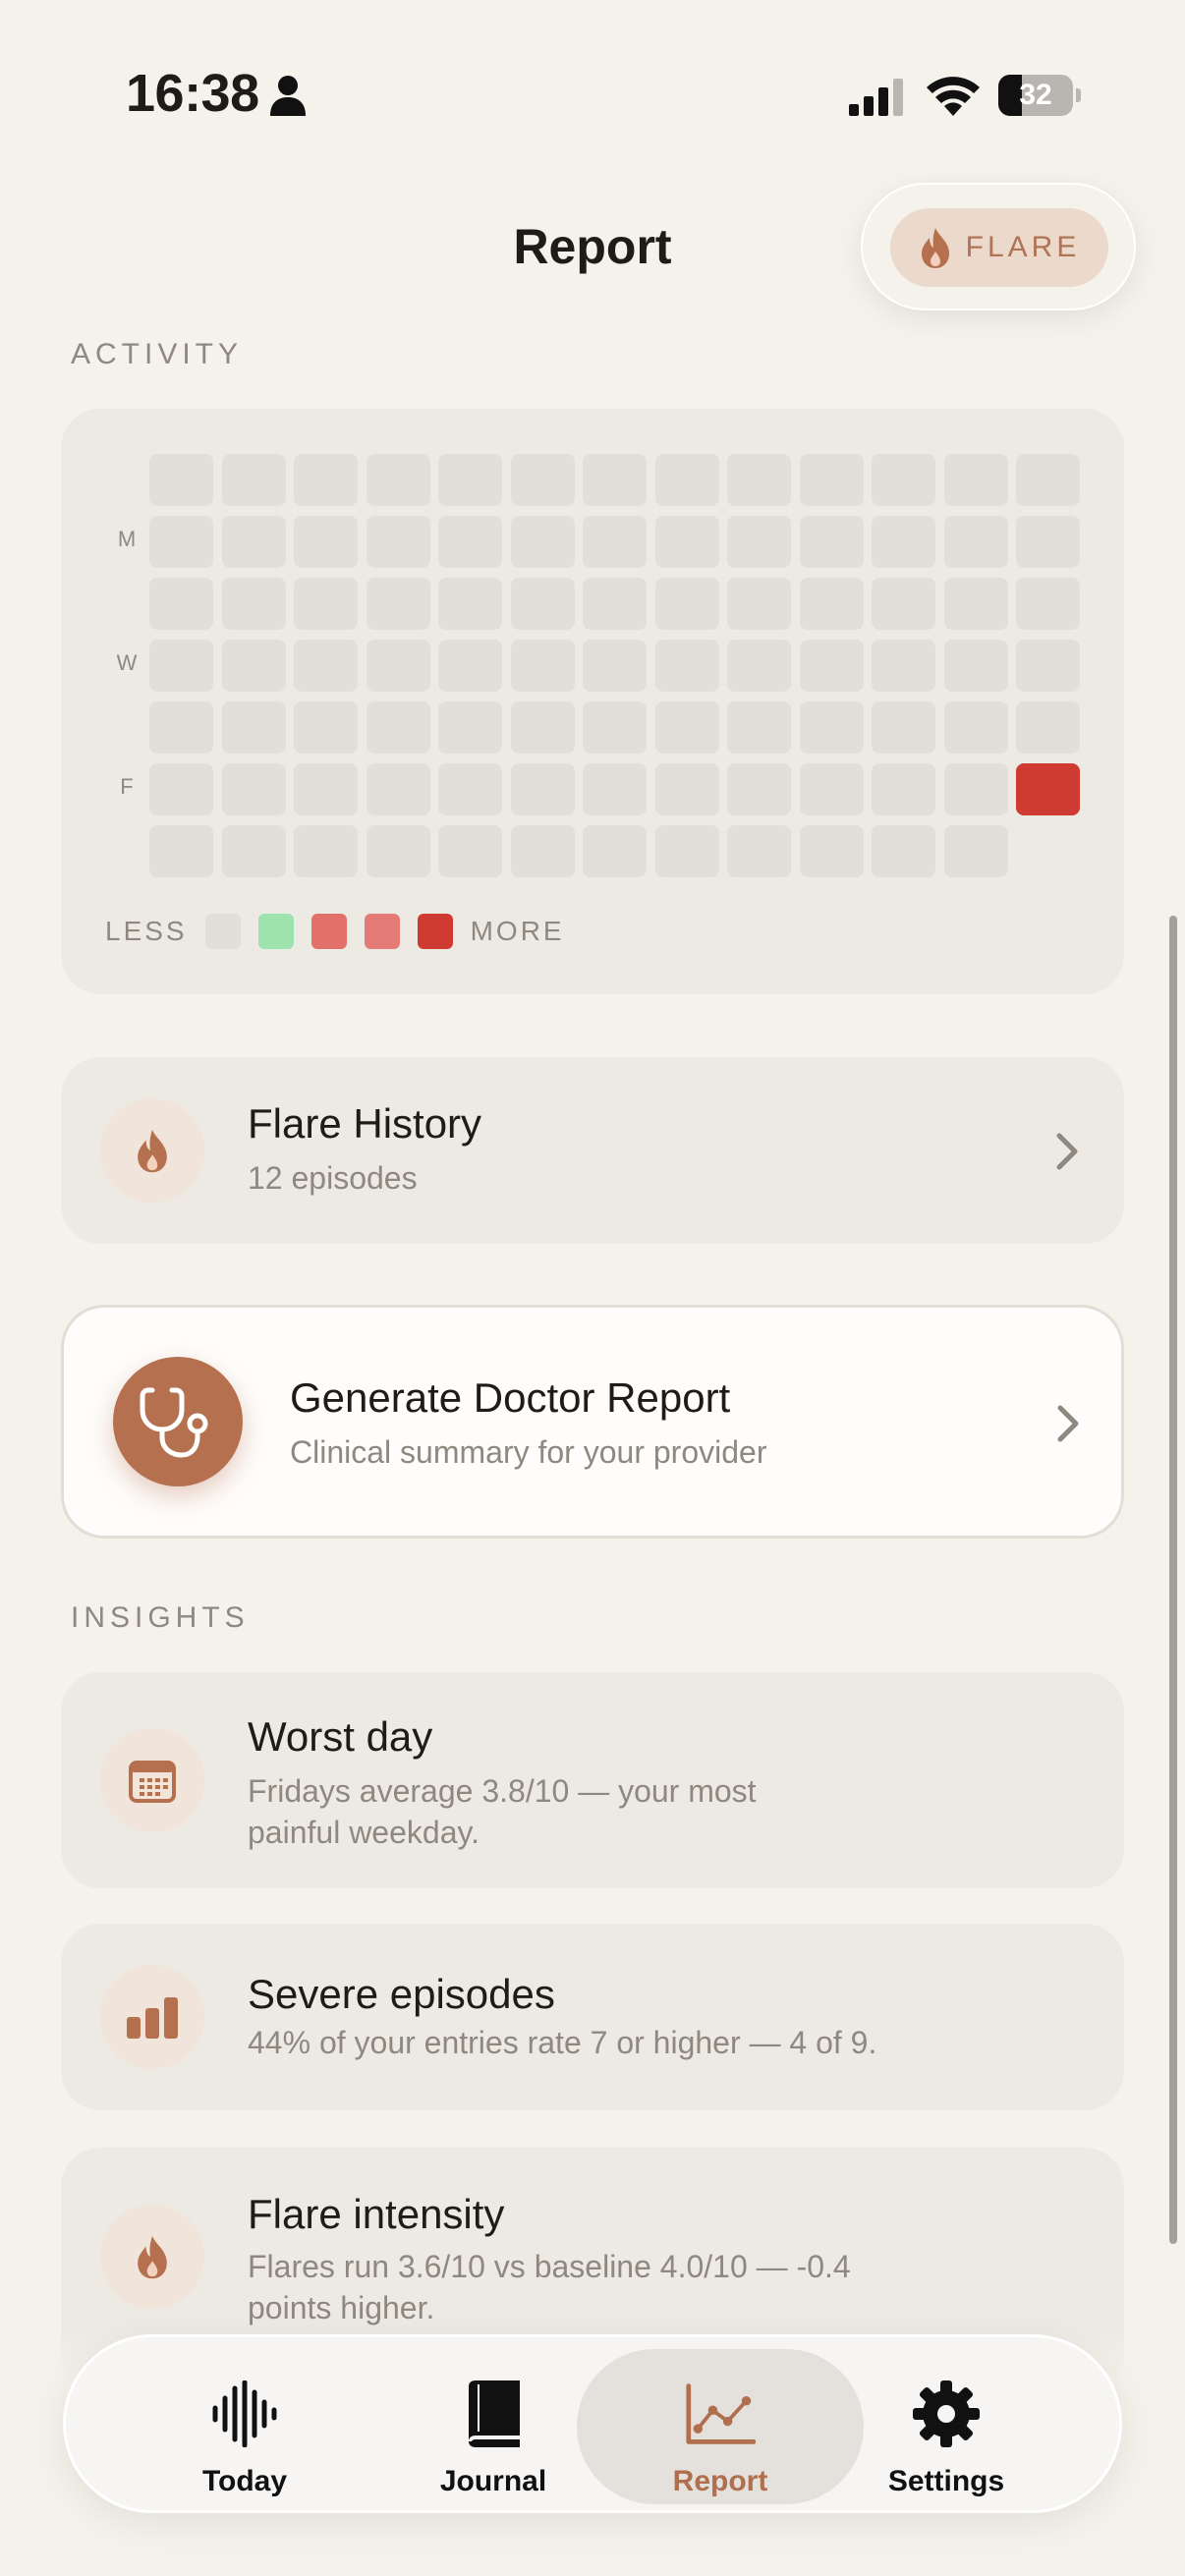 The image size is (1185, 2576). I want to click on day-label-monday: M, so click(127, 539).